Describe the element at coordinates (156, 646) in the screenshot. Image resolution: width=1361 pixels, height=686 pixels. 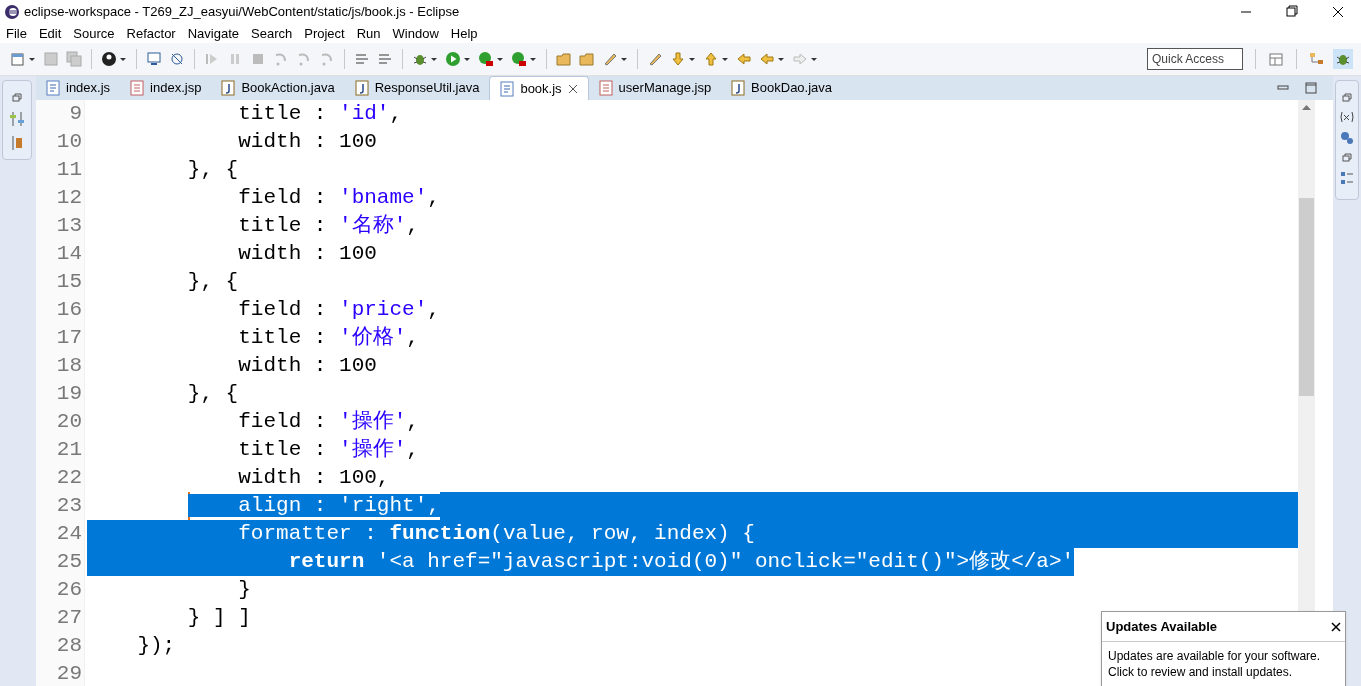
I see `code-line: });` at that location.